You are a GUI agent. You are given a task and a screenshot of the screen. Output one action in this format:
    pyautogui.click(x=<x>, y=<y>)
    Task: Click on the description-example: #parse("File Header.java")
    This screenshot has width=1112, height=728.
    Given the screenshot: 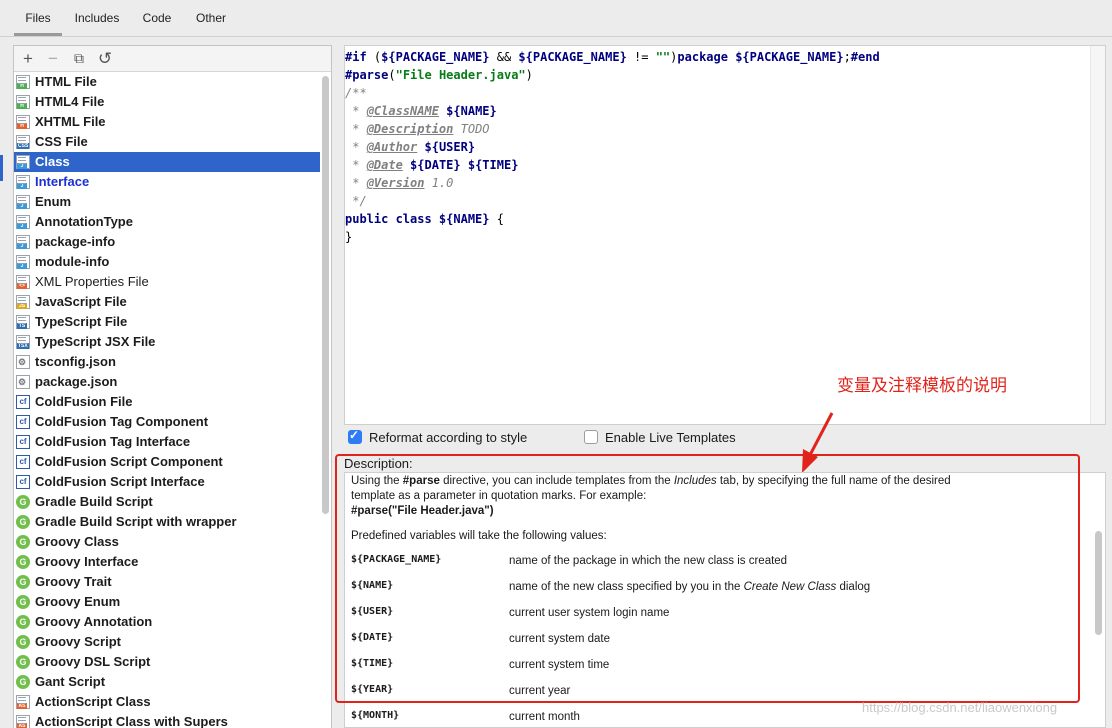 What is the action you would take?
    pyautogui.click(x=422, y=511)
    